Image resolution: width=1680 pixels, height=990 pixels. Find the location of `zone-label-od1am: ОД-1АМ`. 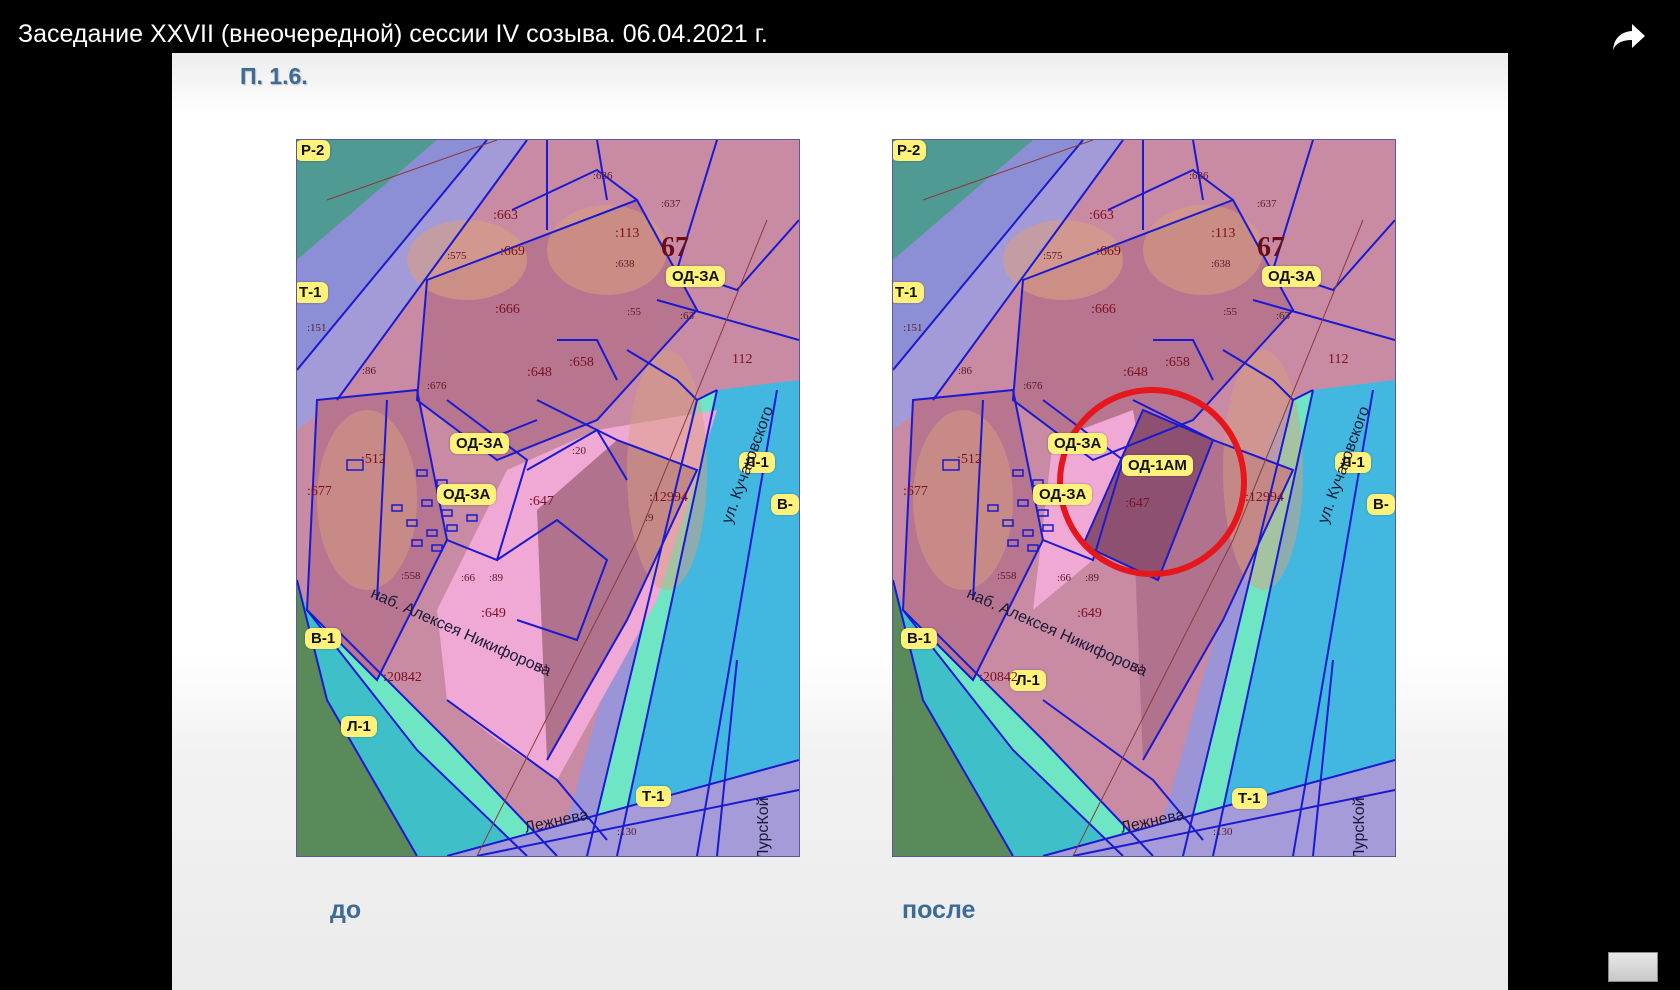

zone-label-od1am: ОД-1АМ is located at coordinates (1157, 465).